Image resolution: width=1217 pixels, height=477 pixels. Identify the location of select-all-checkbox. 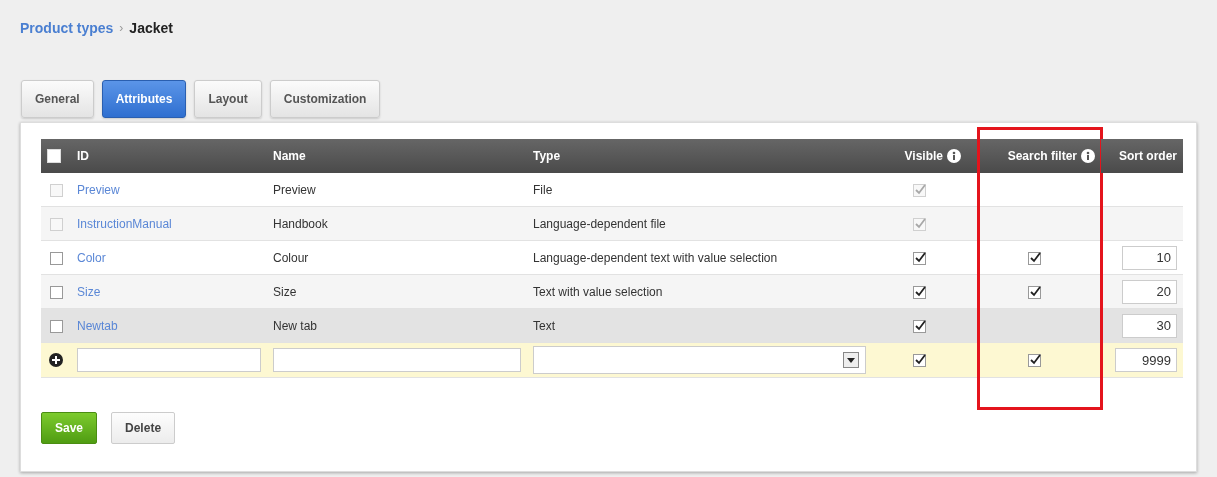
(54, 156).